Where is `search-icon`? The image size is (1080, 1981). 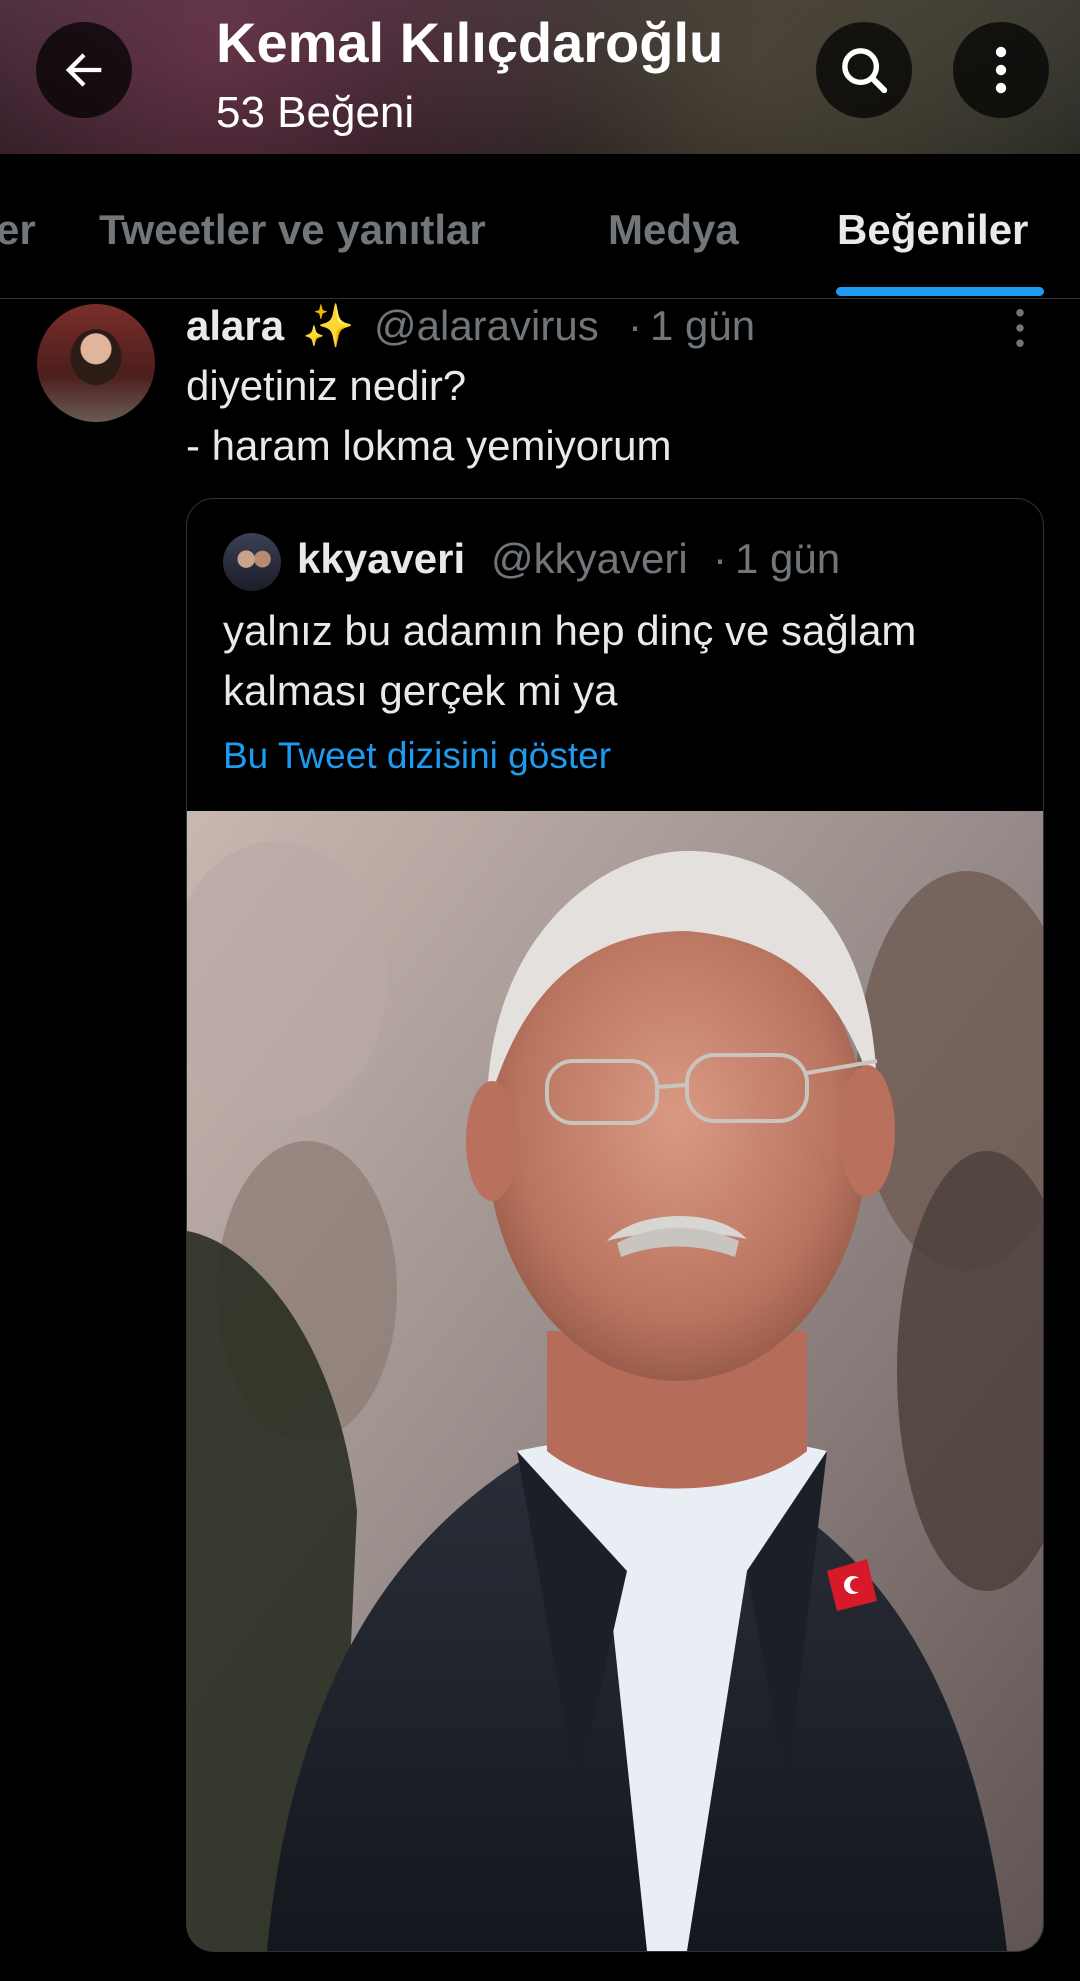
search-icon is located at coordinates (865, 71).